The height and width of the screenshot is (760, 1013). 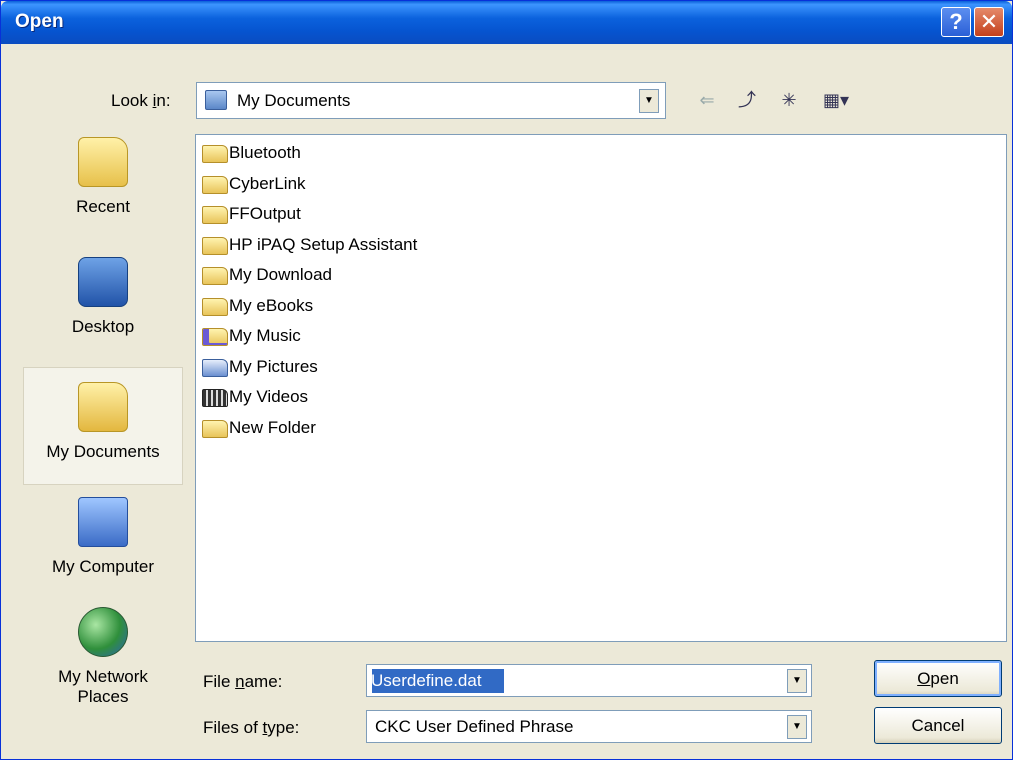 I want to click on music-folder-icon, so click(x=215, y=337).